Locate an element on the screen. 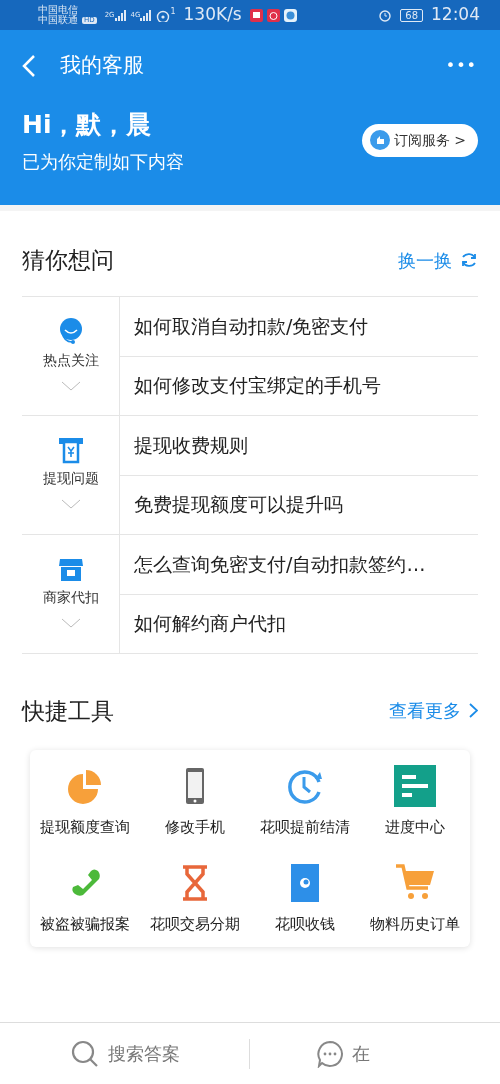 This screenshot has width=500, height=1084. chat-button: 在 is located at coordinates (375, 1053).